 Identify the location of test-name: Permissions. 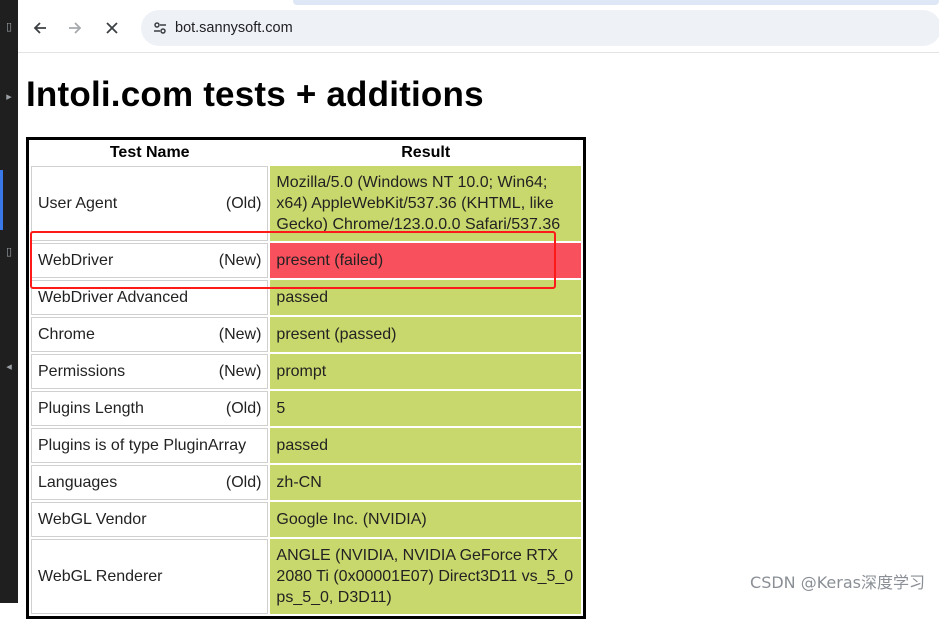
(82, 371).